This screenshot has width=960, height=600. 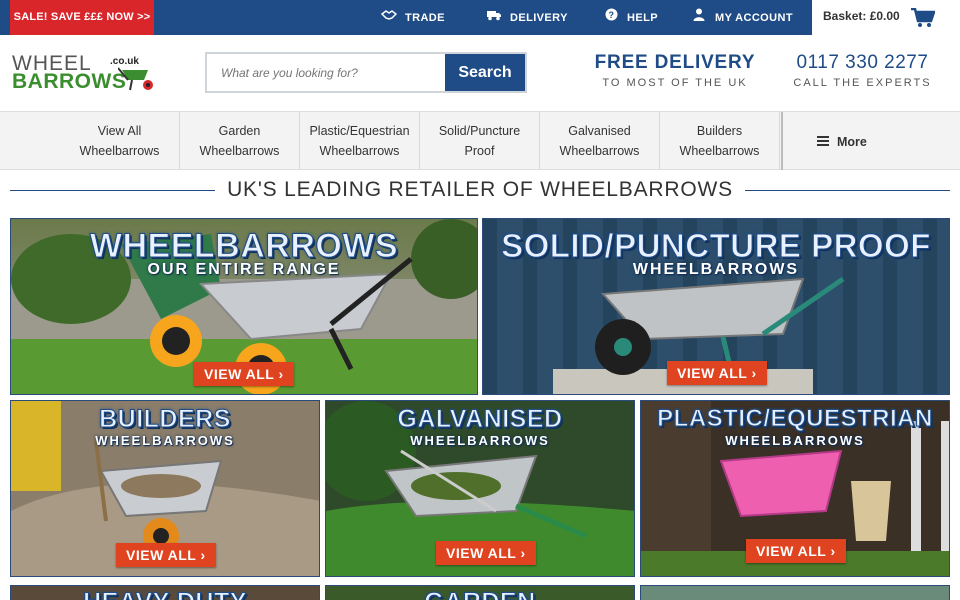 I want to click on logo-line2: BARROWS, so click(x=69, y=81).